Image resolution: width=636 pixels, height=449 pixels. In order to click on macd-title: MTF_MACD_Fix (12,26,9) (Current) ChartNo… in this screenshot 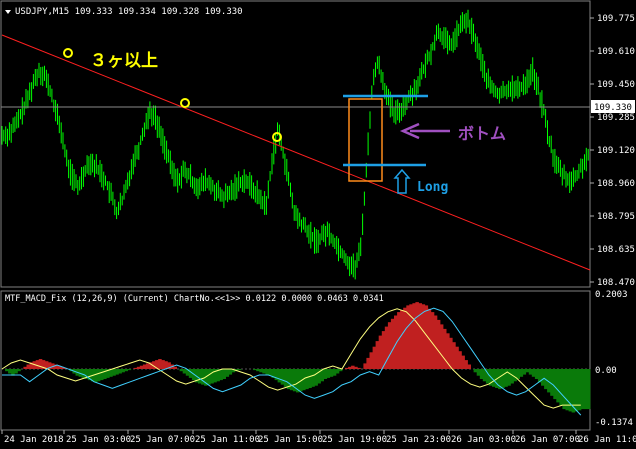, I will do `click(194, 299)`.